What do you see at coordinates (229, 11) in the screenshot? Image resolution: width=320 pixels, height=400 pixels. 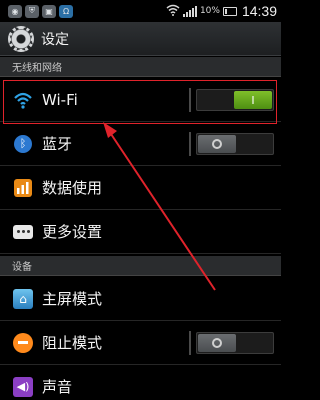 I see `battery-icon` at bounding box center [229, 11].